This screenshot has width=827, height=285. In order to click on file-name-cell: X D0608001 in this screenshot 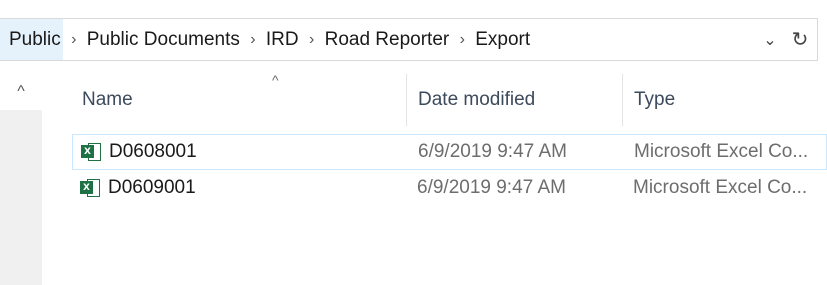, I will do `click(139, 152)`.